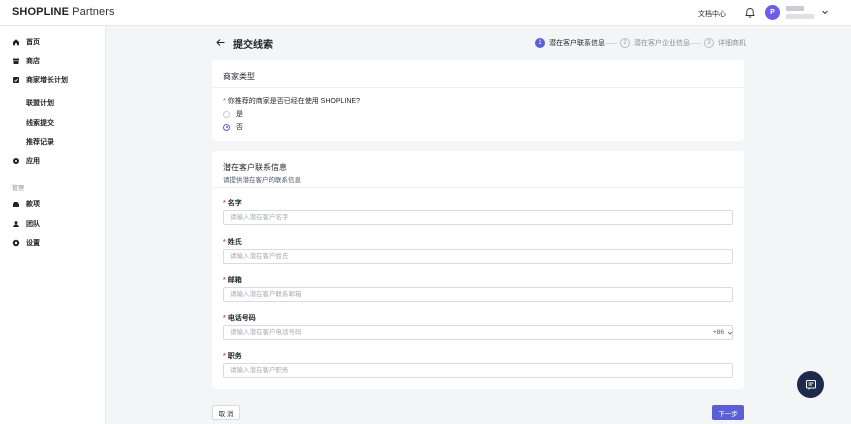 This screenshot has height=424, width=851. What do you see at coordinates (478, 294) in the screenshot?
I see `email-input` at bounding box center [478, 294].